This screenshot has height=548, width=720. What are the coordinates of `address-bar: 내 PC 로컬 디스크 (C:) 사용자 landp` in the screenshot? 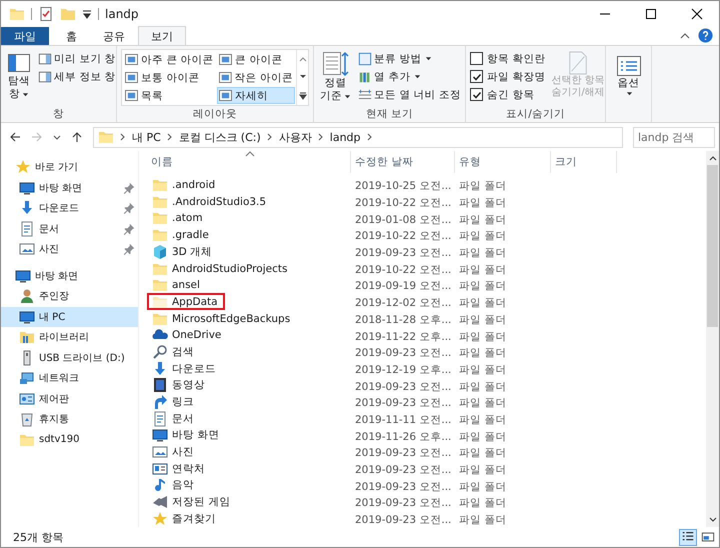 It's located at (358, 137).